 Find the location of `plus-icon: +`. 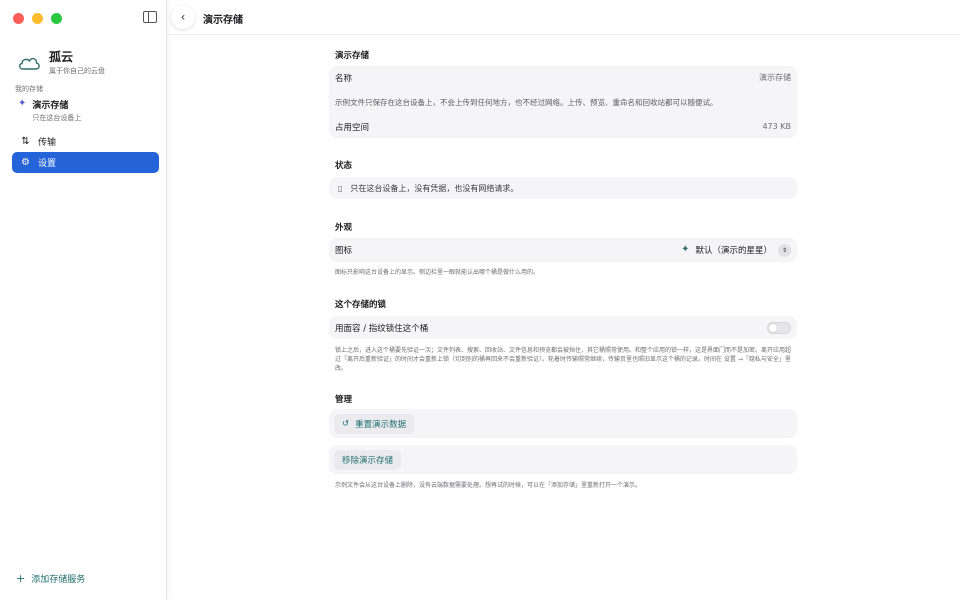

plus-icon: + is located at coordinates (21, 578).